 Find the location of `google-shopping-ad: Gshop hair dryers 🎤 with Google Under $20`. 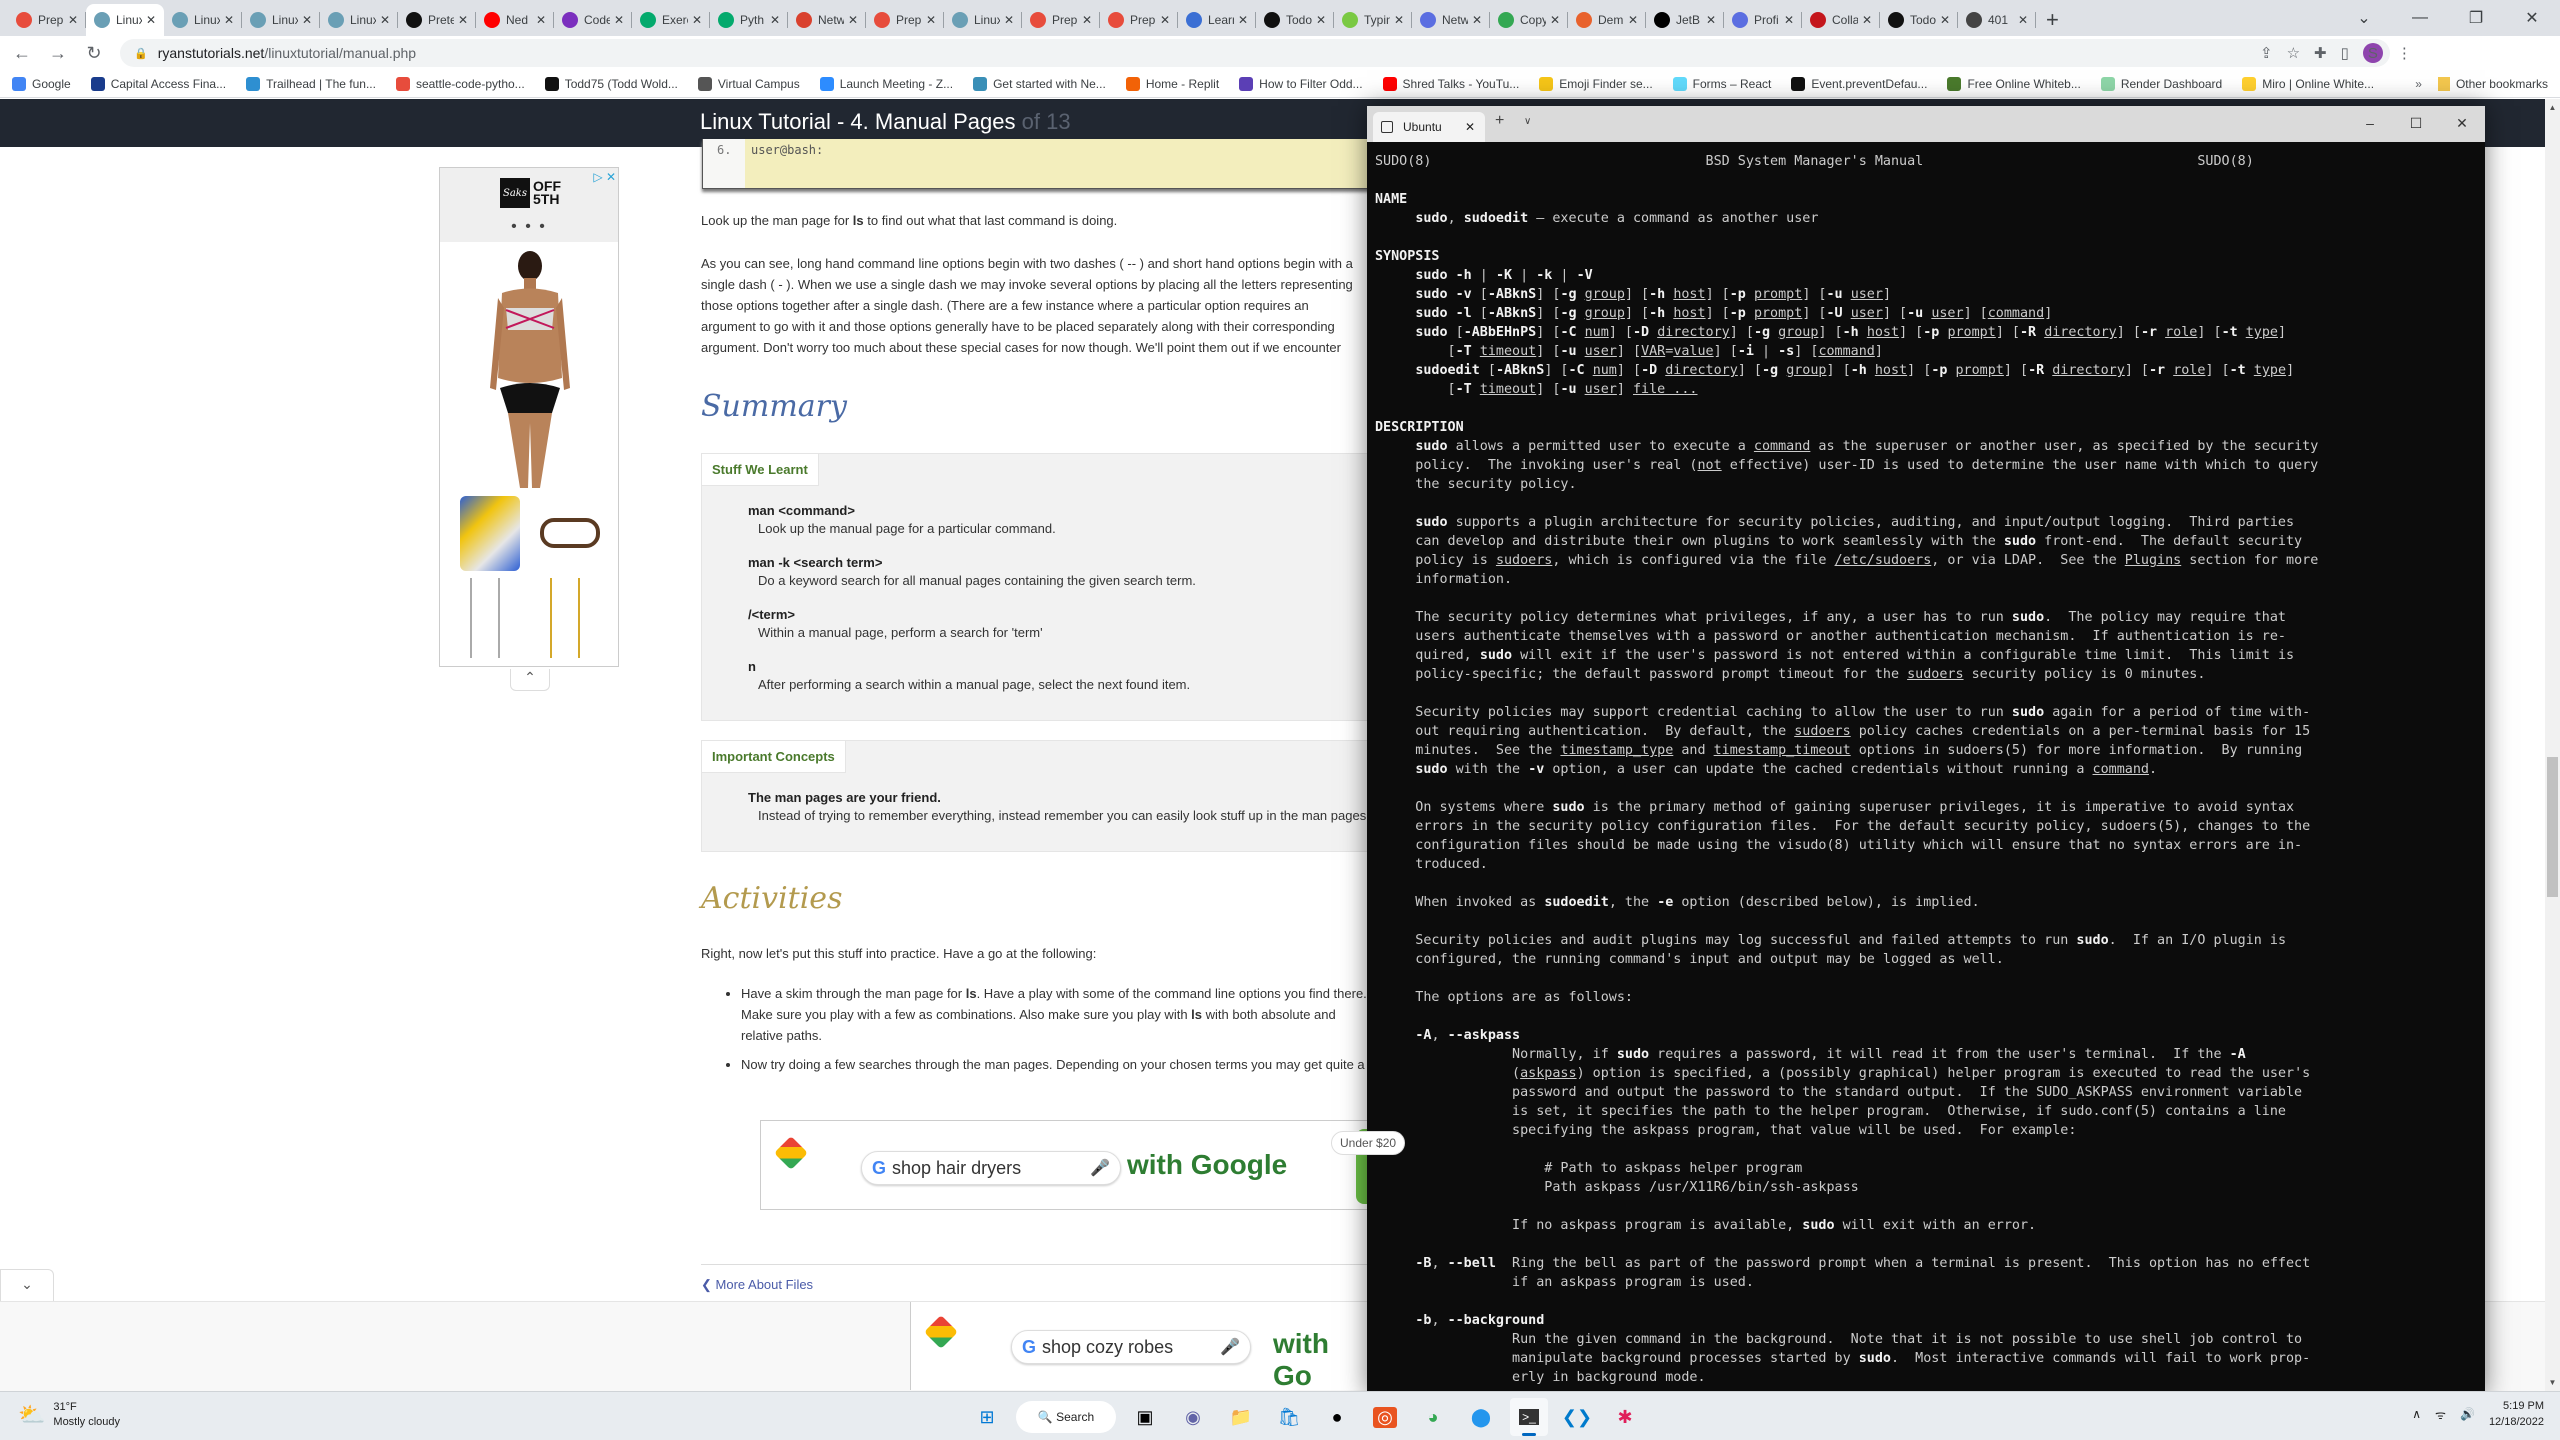

google-shopping-ad: Gshop hair dryers 🎤 with Google Under $20 is located at coordinates (1090, 1165).